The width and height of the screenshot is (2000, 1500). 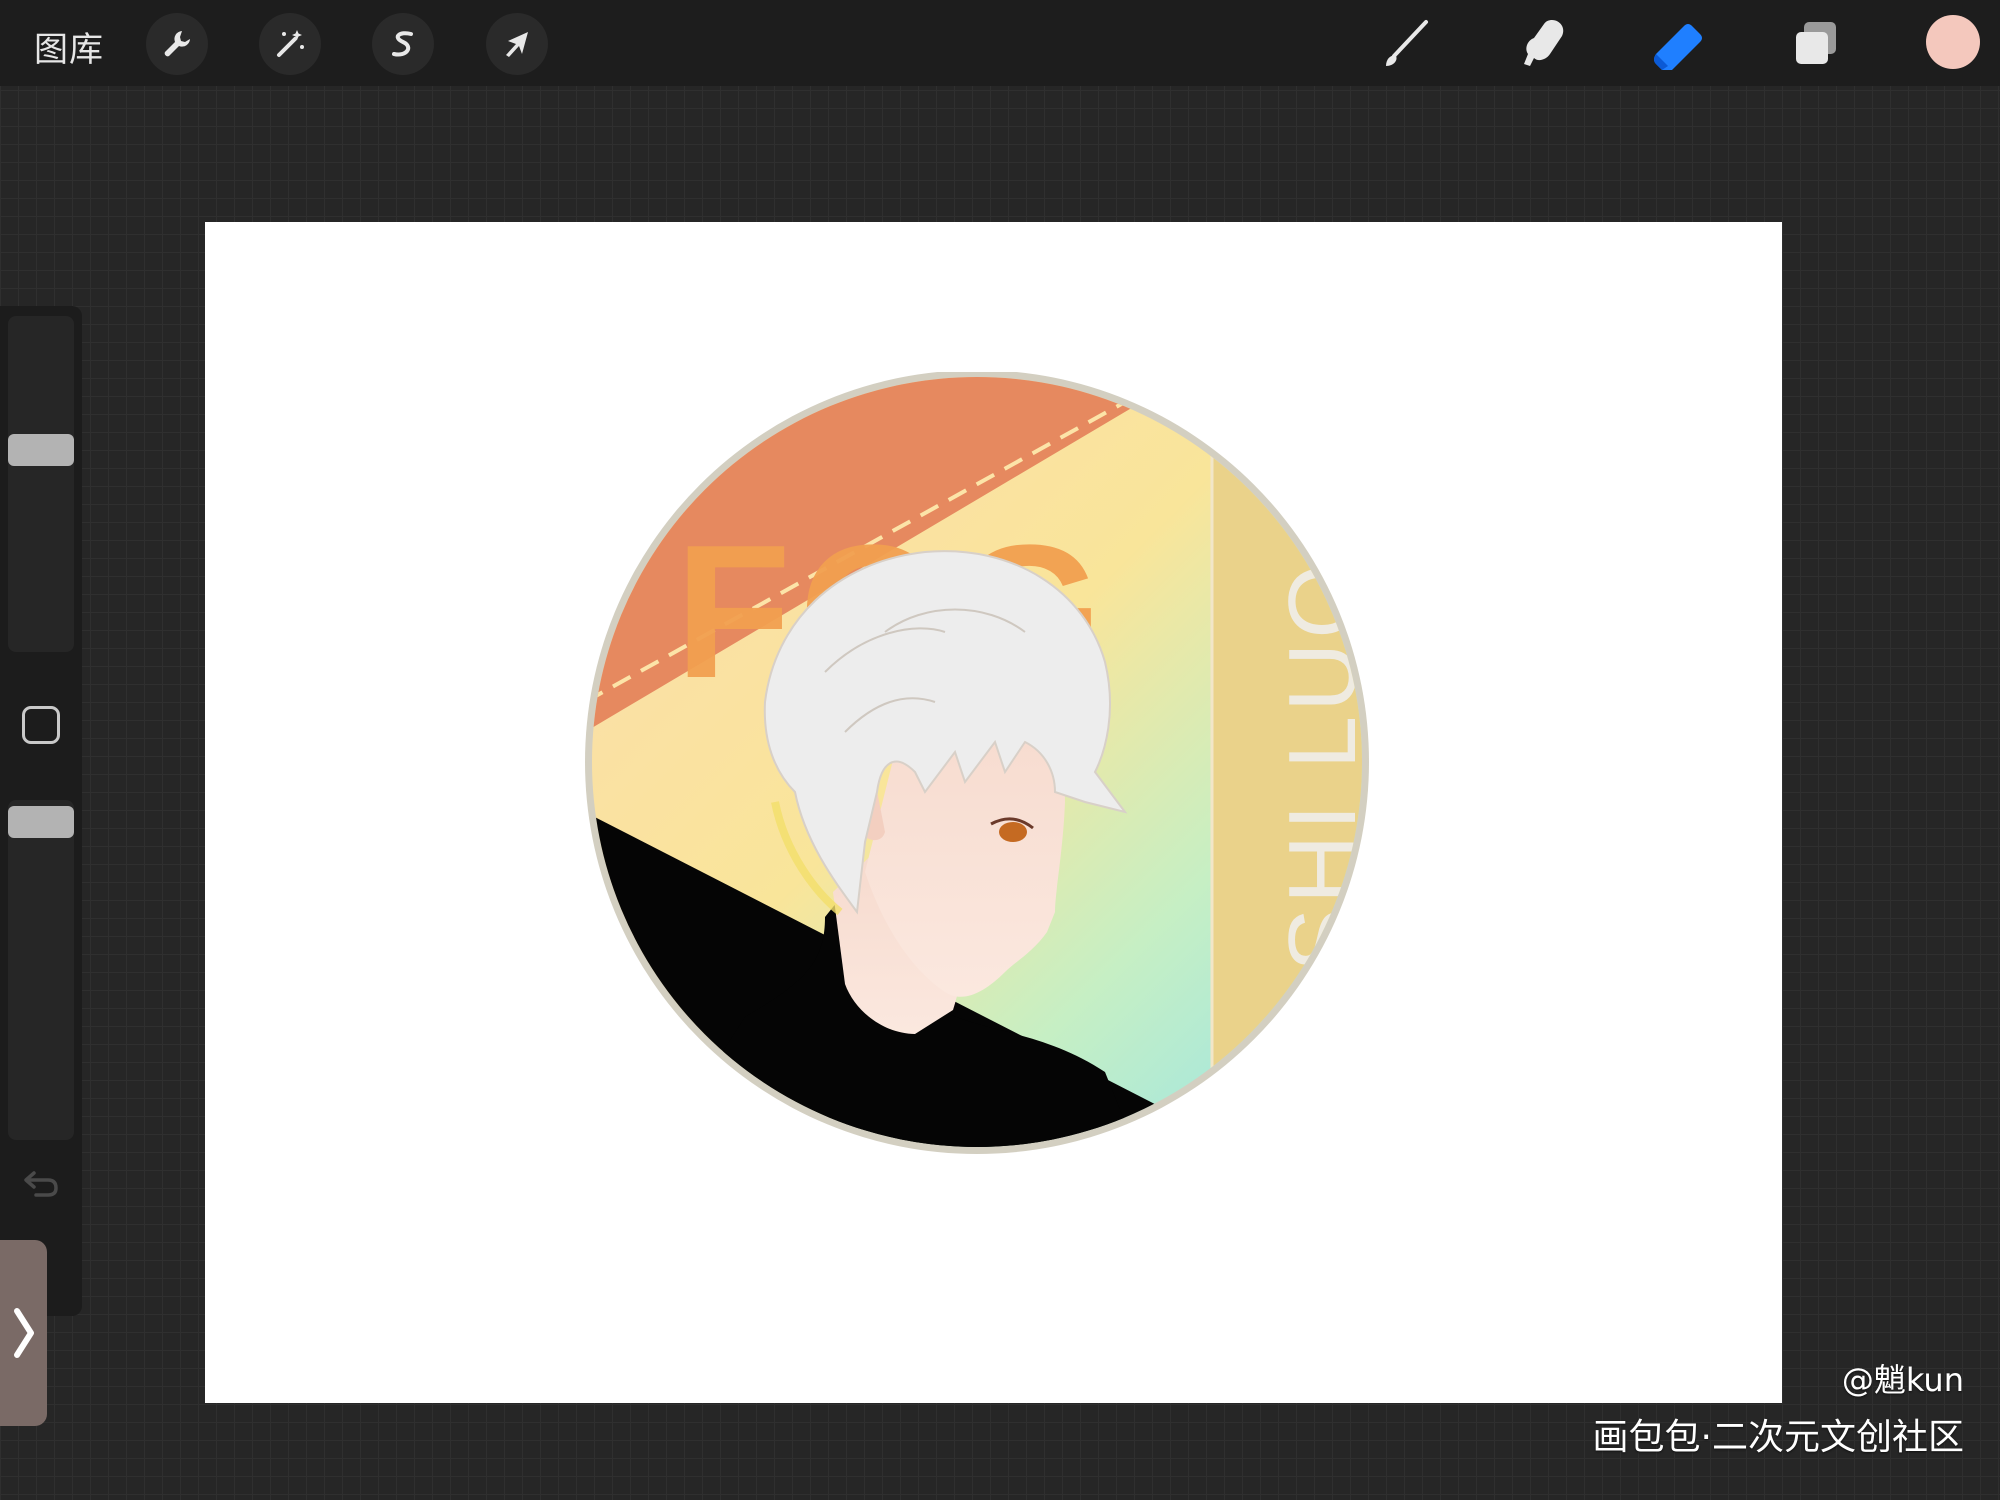 I want to click on adjustments-button, so click(x=290, y=44).